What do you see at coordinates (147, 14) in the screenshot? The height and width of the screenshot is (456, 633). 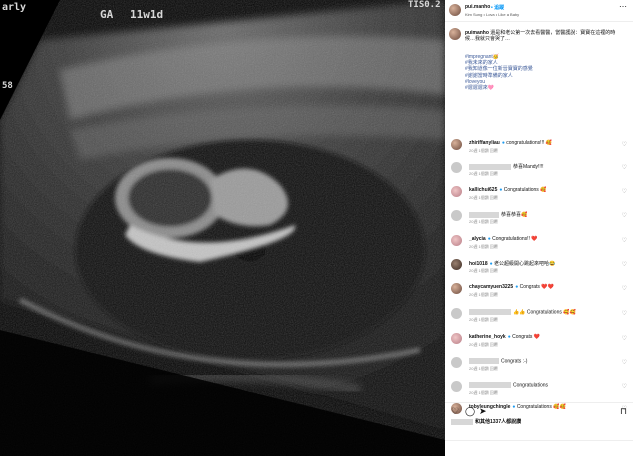 I see `gestational-age-value: 11w1d` at bounding box center [147, 14].